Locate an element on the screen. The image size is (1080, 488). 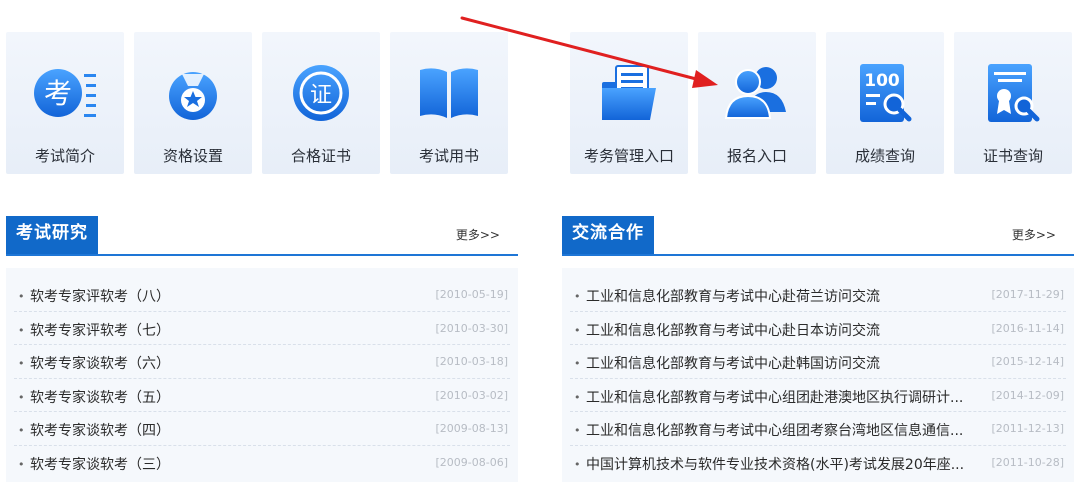
research-title: 考试研究 is located at coordinates (52, 235).